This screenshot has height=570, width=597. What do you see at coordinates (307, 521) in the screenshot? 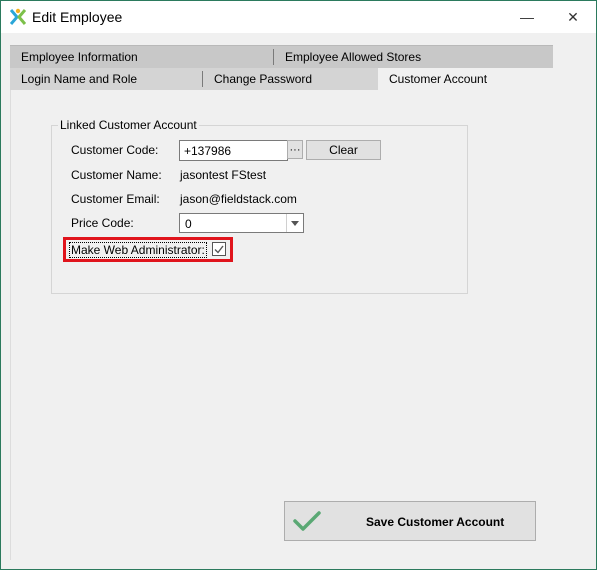
I see `green-check-icon` at bounding box center [307, 521].